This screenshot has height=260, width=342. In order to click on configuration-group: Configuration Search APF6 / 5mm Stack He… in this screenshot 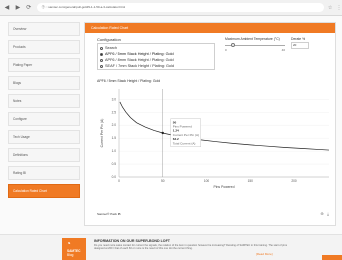, I will do `click(157, 53)`.